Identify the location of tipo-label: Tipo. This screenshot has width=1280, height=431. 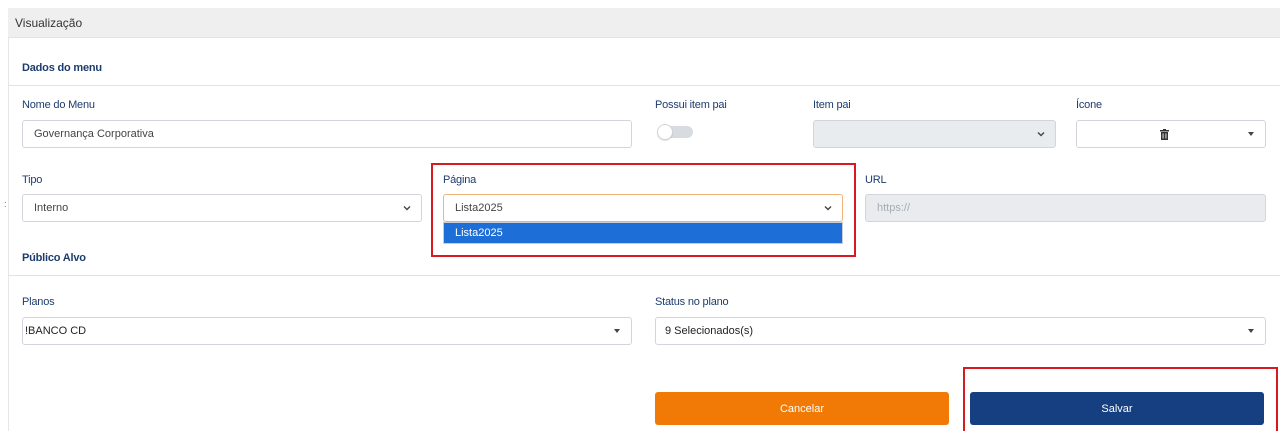
(32, 180).